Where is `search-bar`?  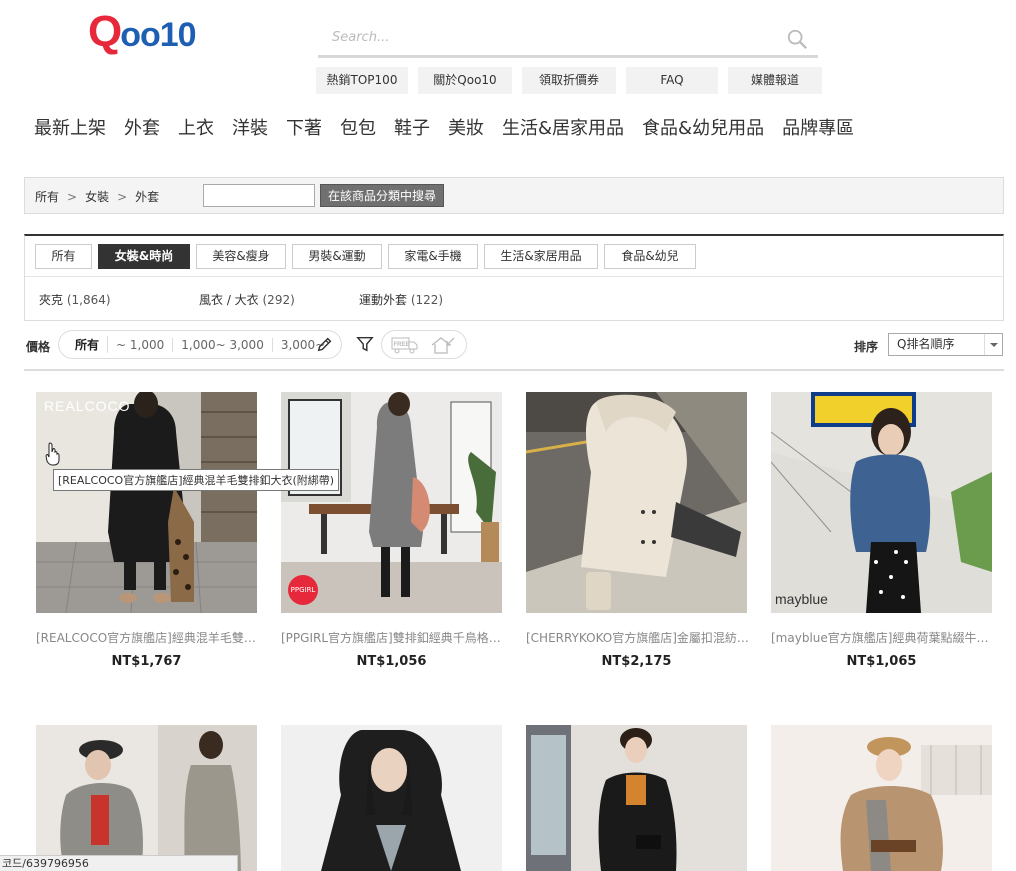 search-bar is located at coordinates (568, 40).